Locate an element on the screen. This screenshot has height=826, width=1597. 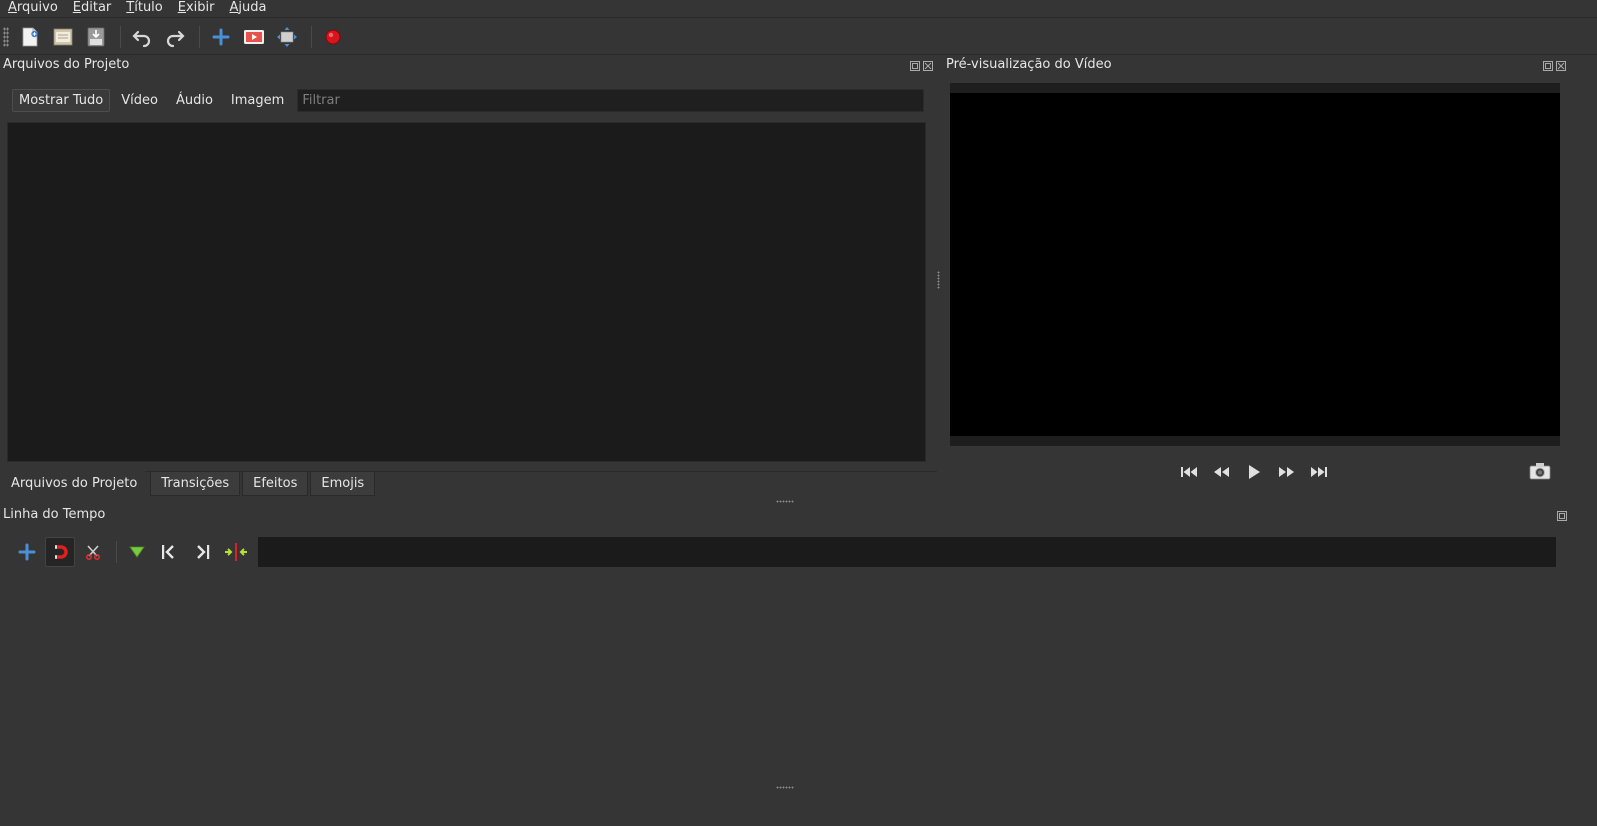
menu-arquivo: Arquivo is located at coordinates (32, 9).